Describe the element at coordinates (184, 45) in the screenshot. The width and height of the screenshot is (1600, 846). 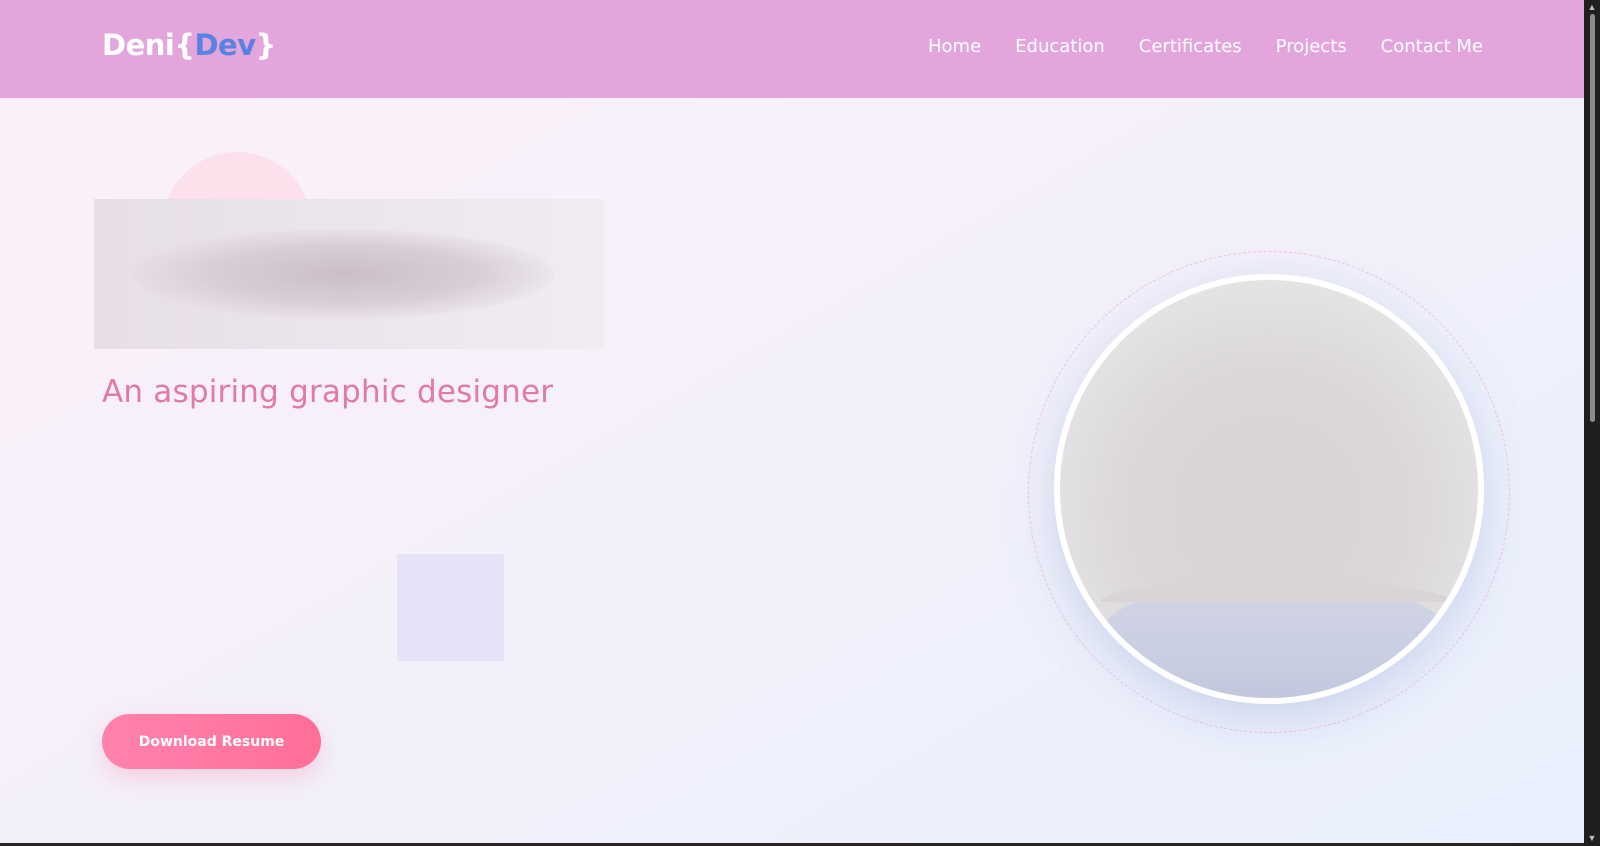
I see `logo-open-brace: {` at that location.